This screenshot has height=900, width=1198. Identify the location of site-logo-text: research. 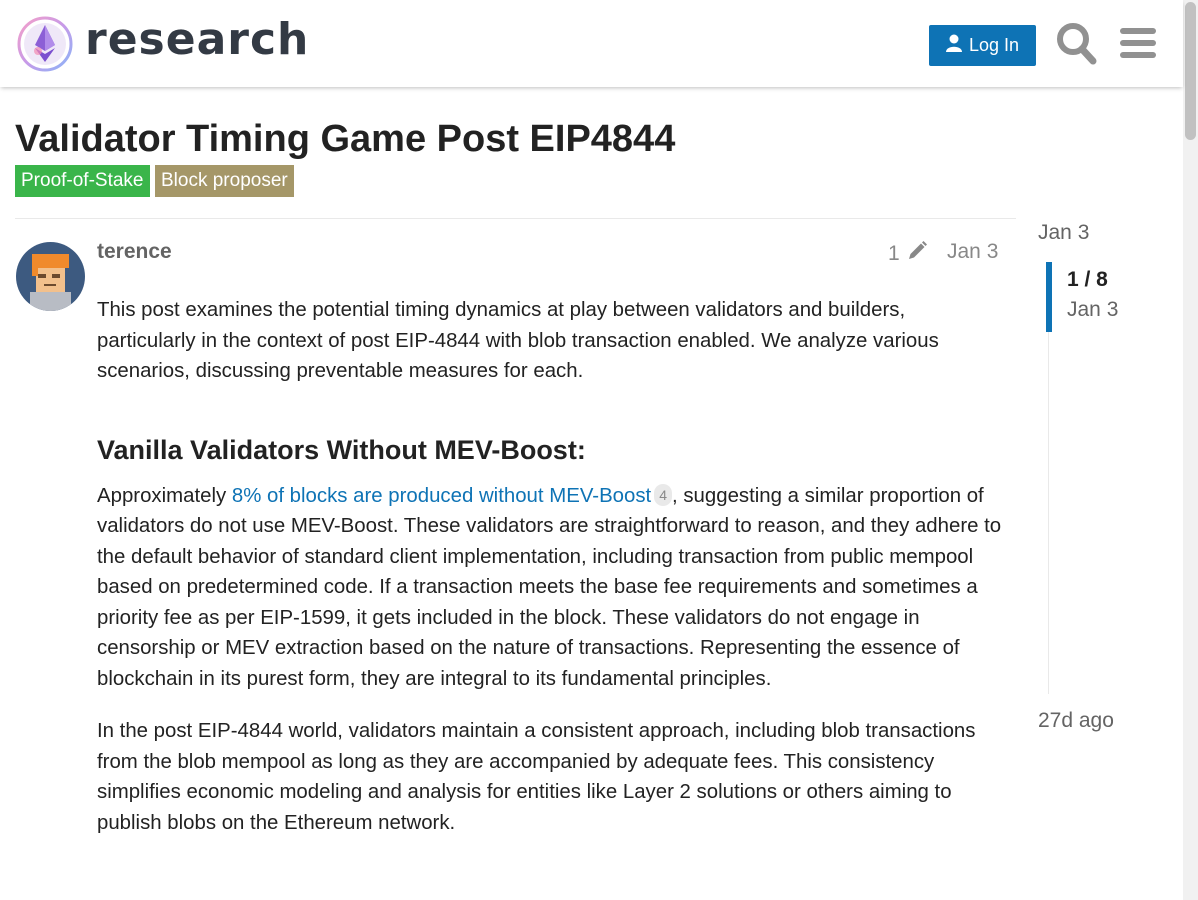
(197, 39).